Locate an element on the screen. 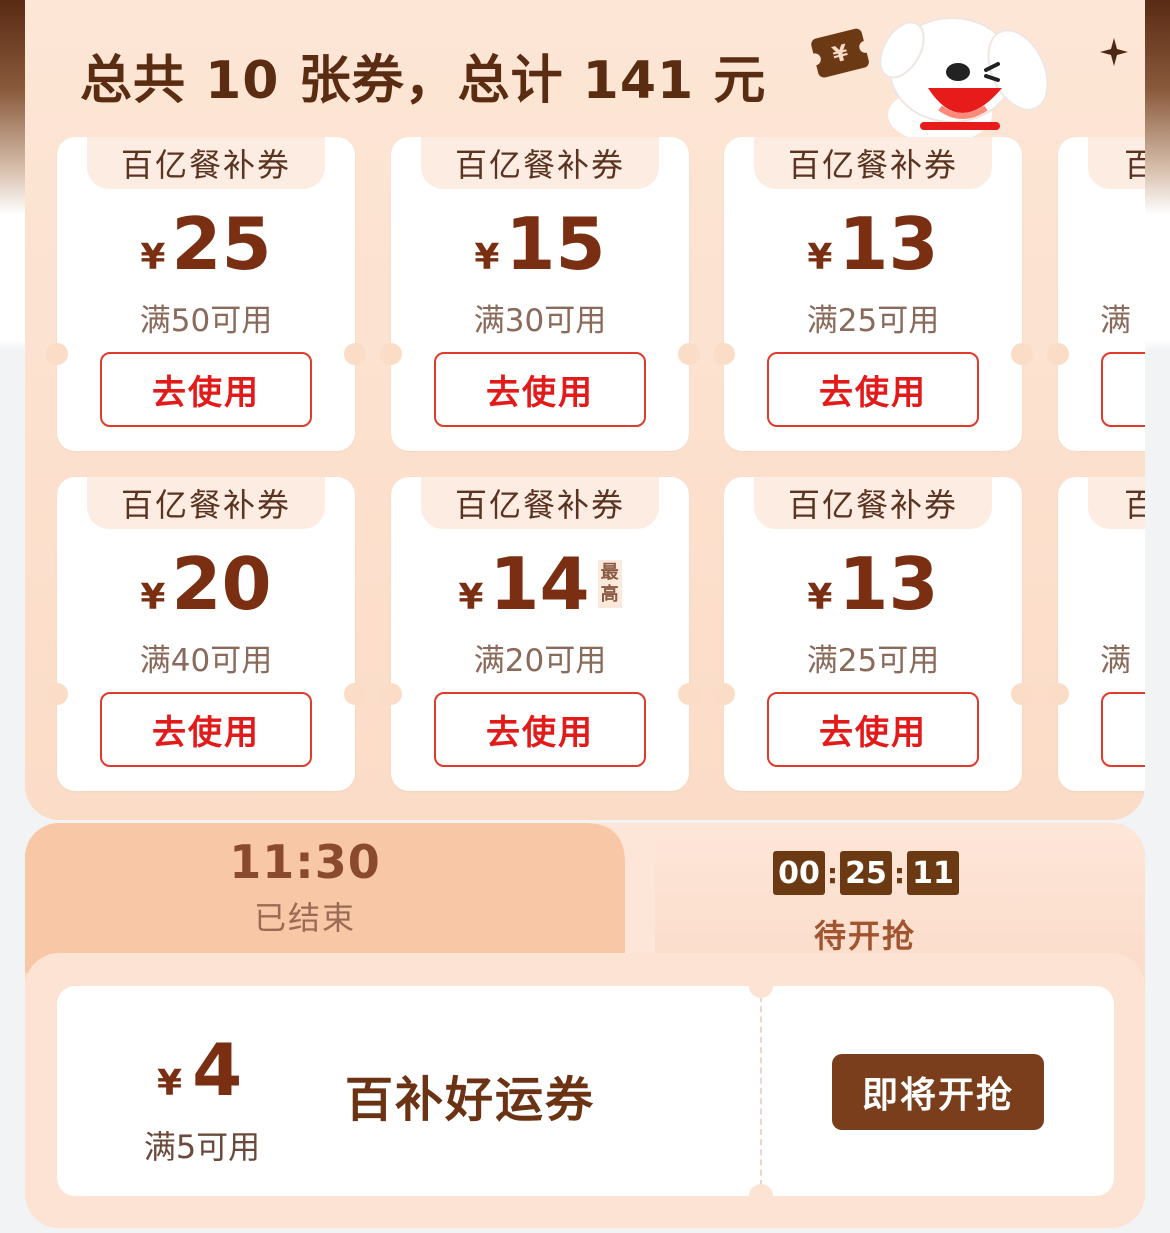 The width and height of the screenshot is (1170, 1233). lucky-value: 4 is located at coordinates (217, 1070).